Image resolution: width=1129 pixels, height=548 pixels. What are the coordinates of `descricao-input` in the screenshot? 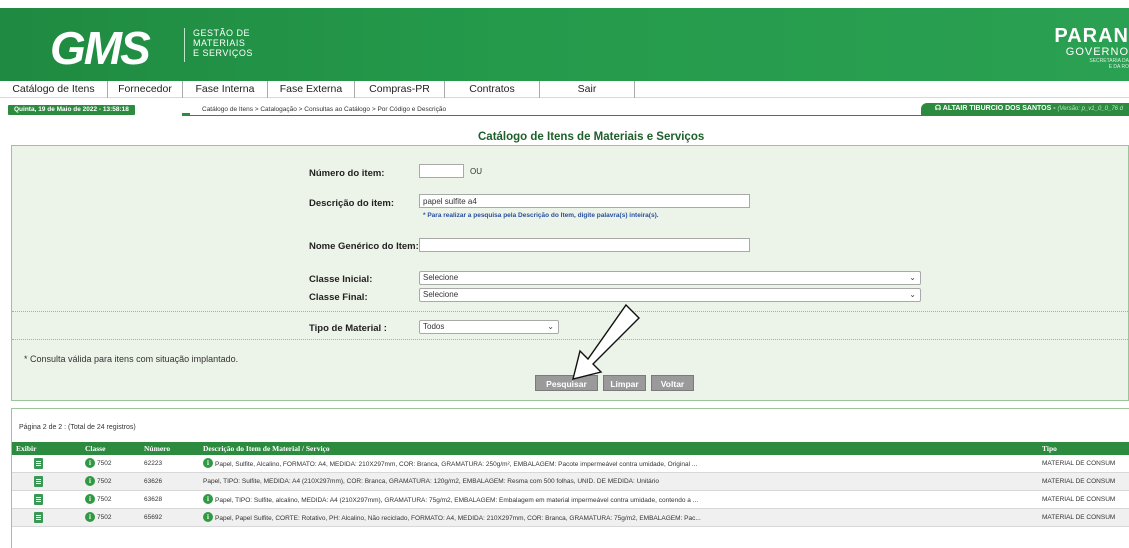 It's located at (584, 201).